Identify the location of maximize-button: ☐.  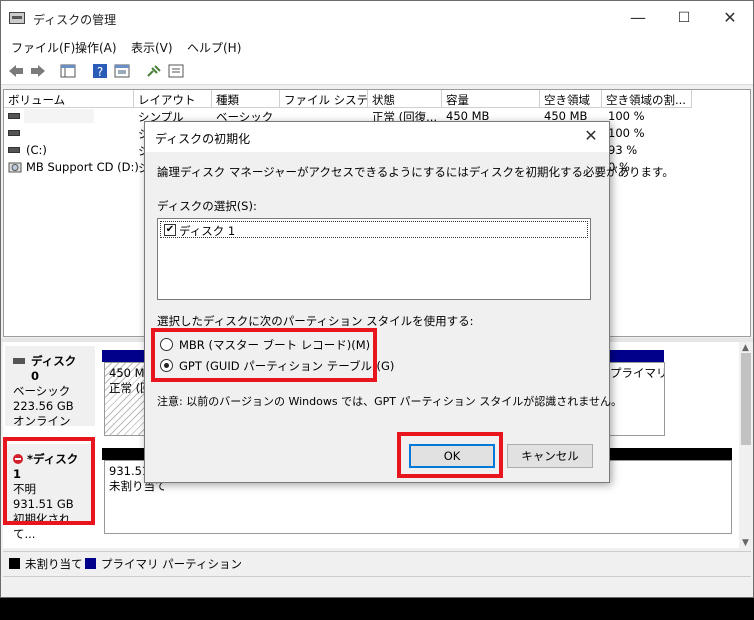
(684, 18).